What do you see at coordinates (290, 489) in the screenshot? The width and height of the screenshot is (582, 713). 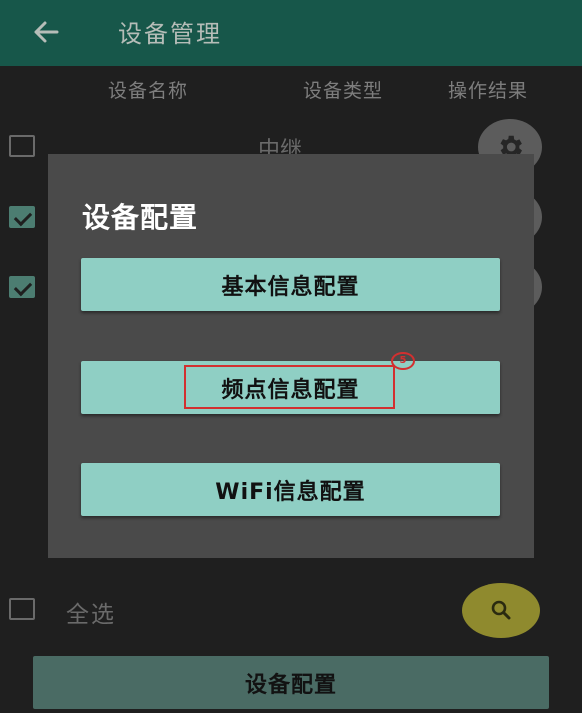 I see `wifi-info-config-button: WiFi信息配置` at bounding box center [290, 489].